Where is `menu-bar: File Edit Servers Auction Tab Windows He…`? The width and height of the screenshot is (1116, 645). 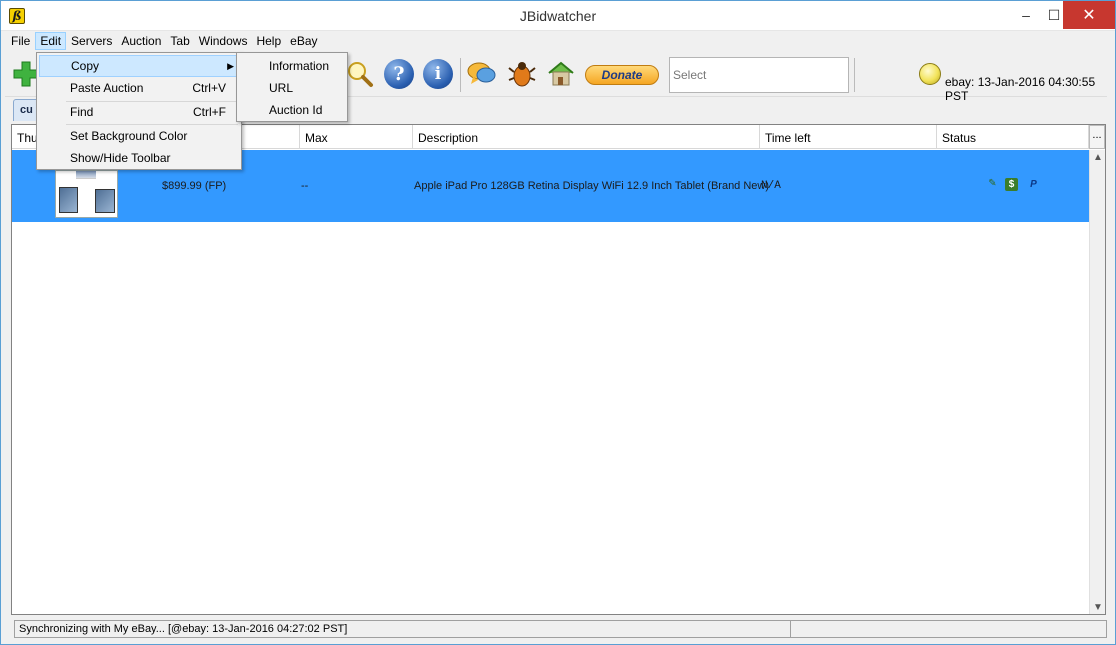
menu-bar: File Edit Servers Auction Tab Windows He… is located at coordinates (558, 41).